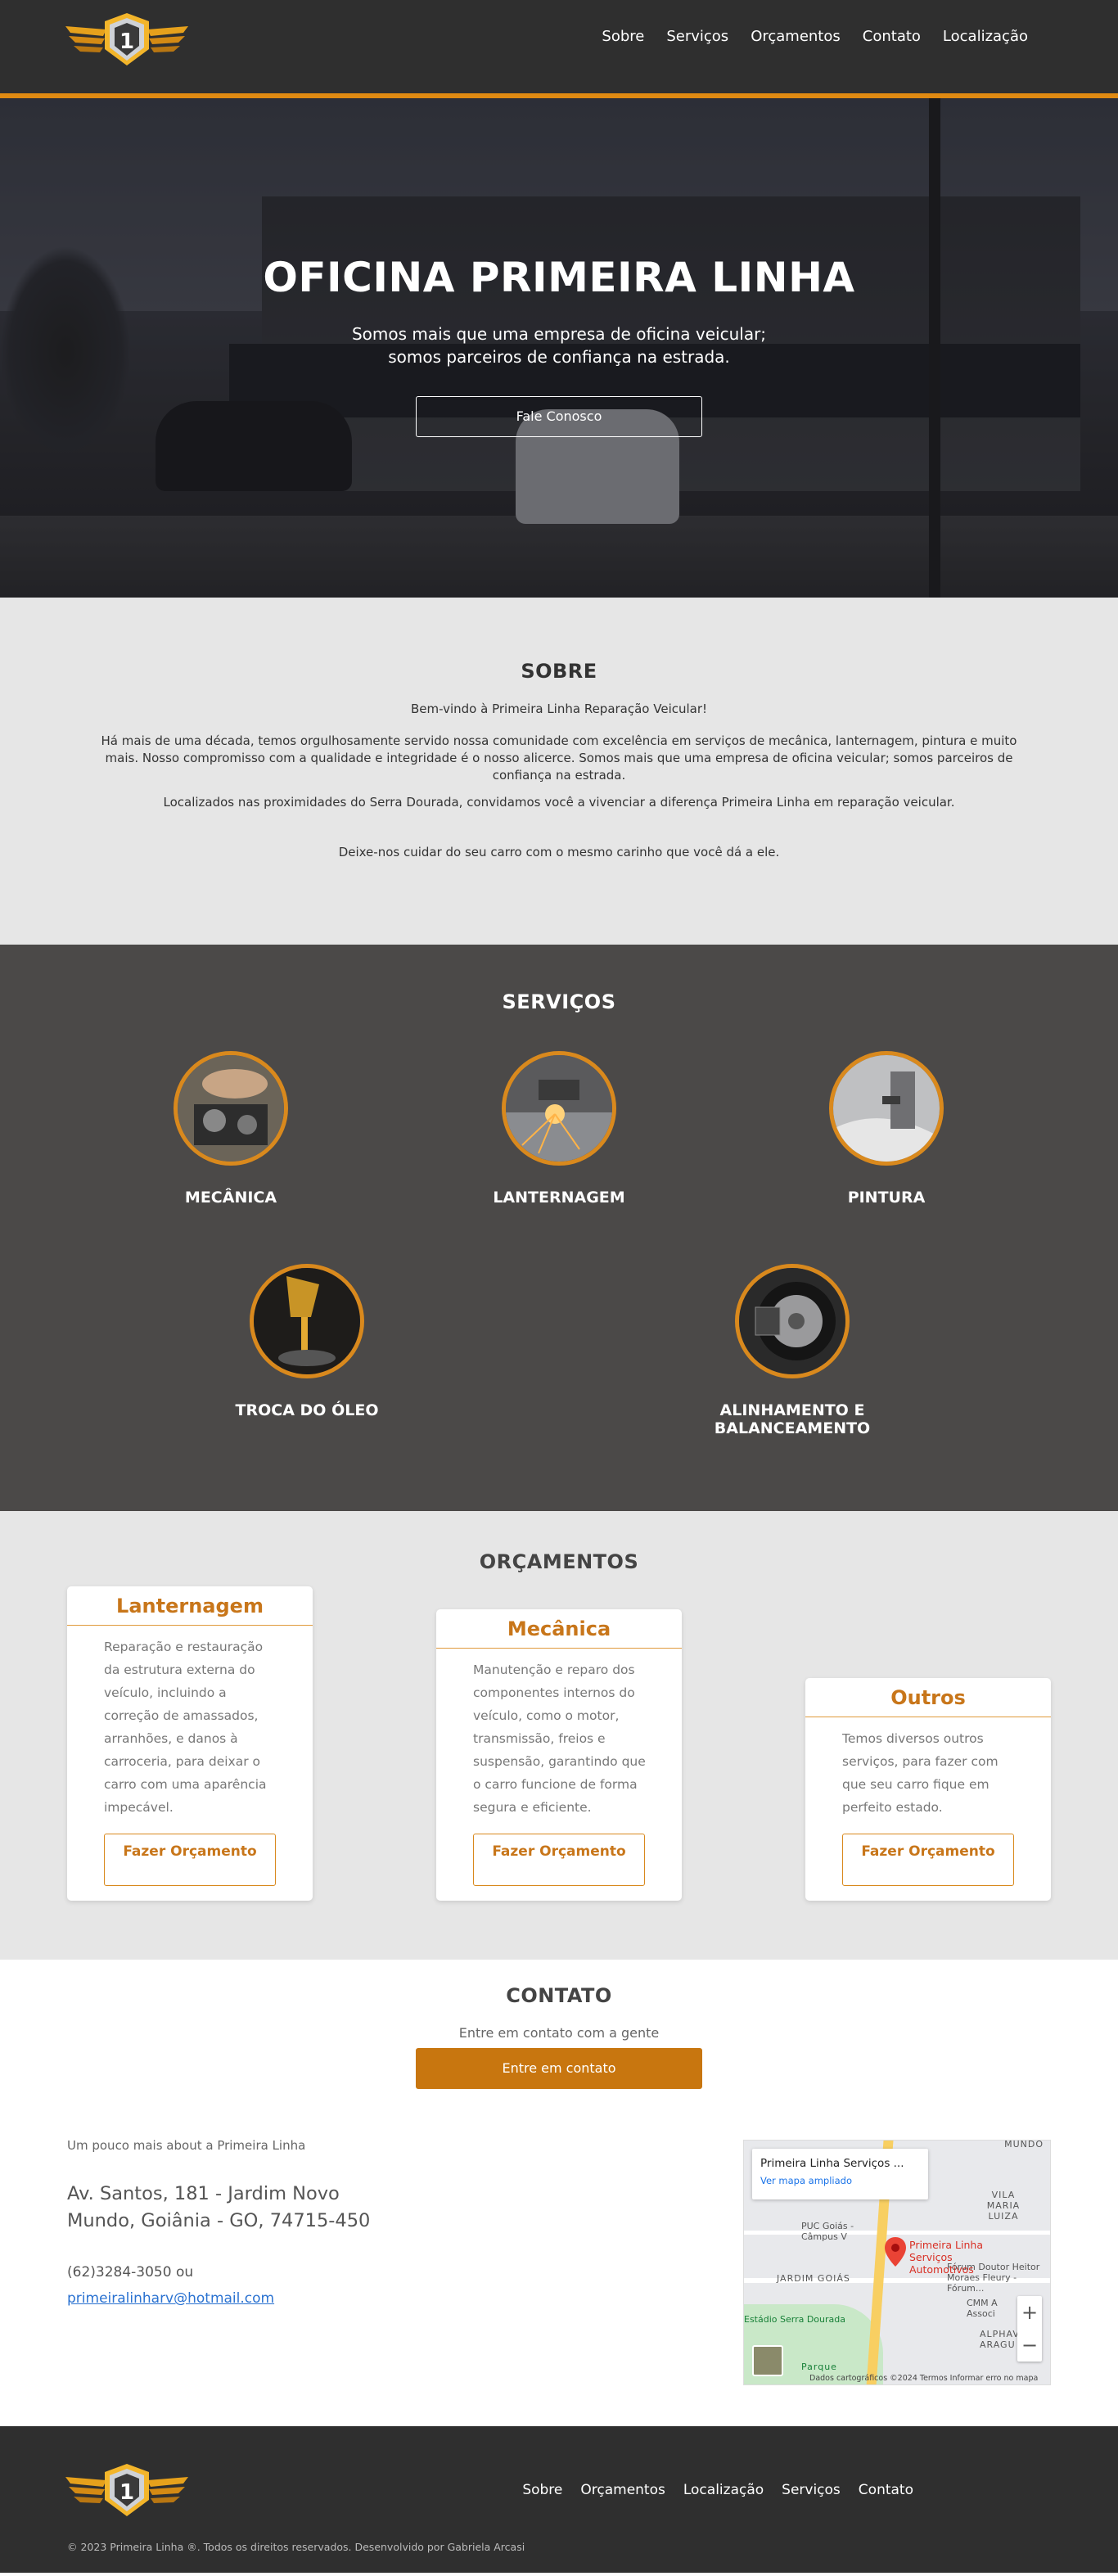 The width and height of the screenshot is (1118, 2576). What do you see at coordinates (792, 1419) in the screenshot?
I see `service-label: ALINHAMENTO E BALANCEAMENTO` at bounding box center [792, 1419].